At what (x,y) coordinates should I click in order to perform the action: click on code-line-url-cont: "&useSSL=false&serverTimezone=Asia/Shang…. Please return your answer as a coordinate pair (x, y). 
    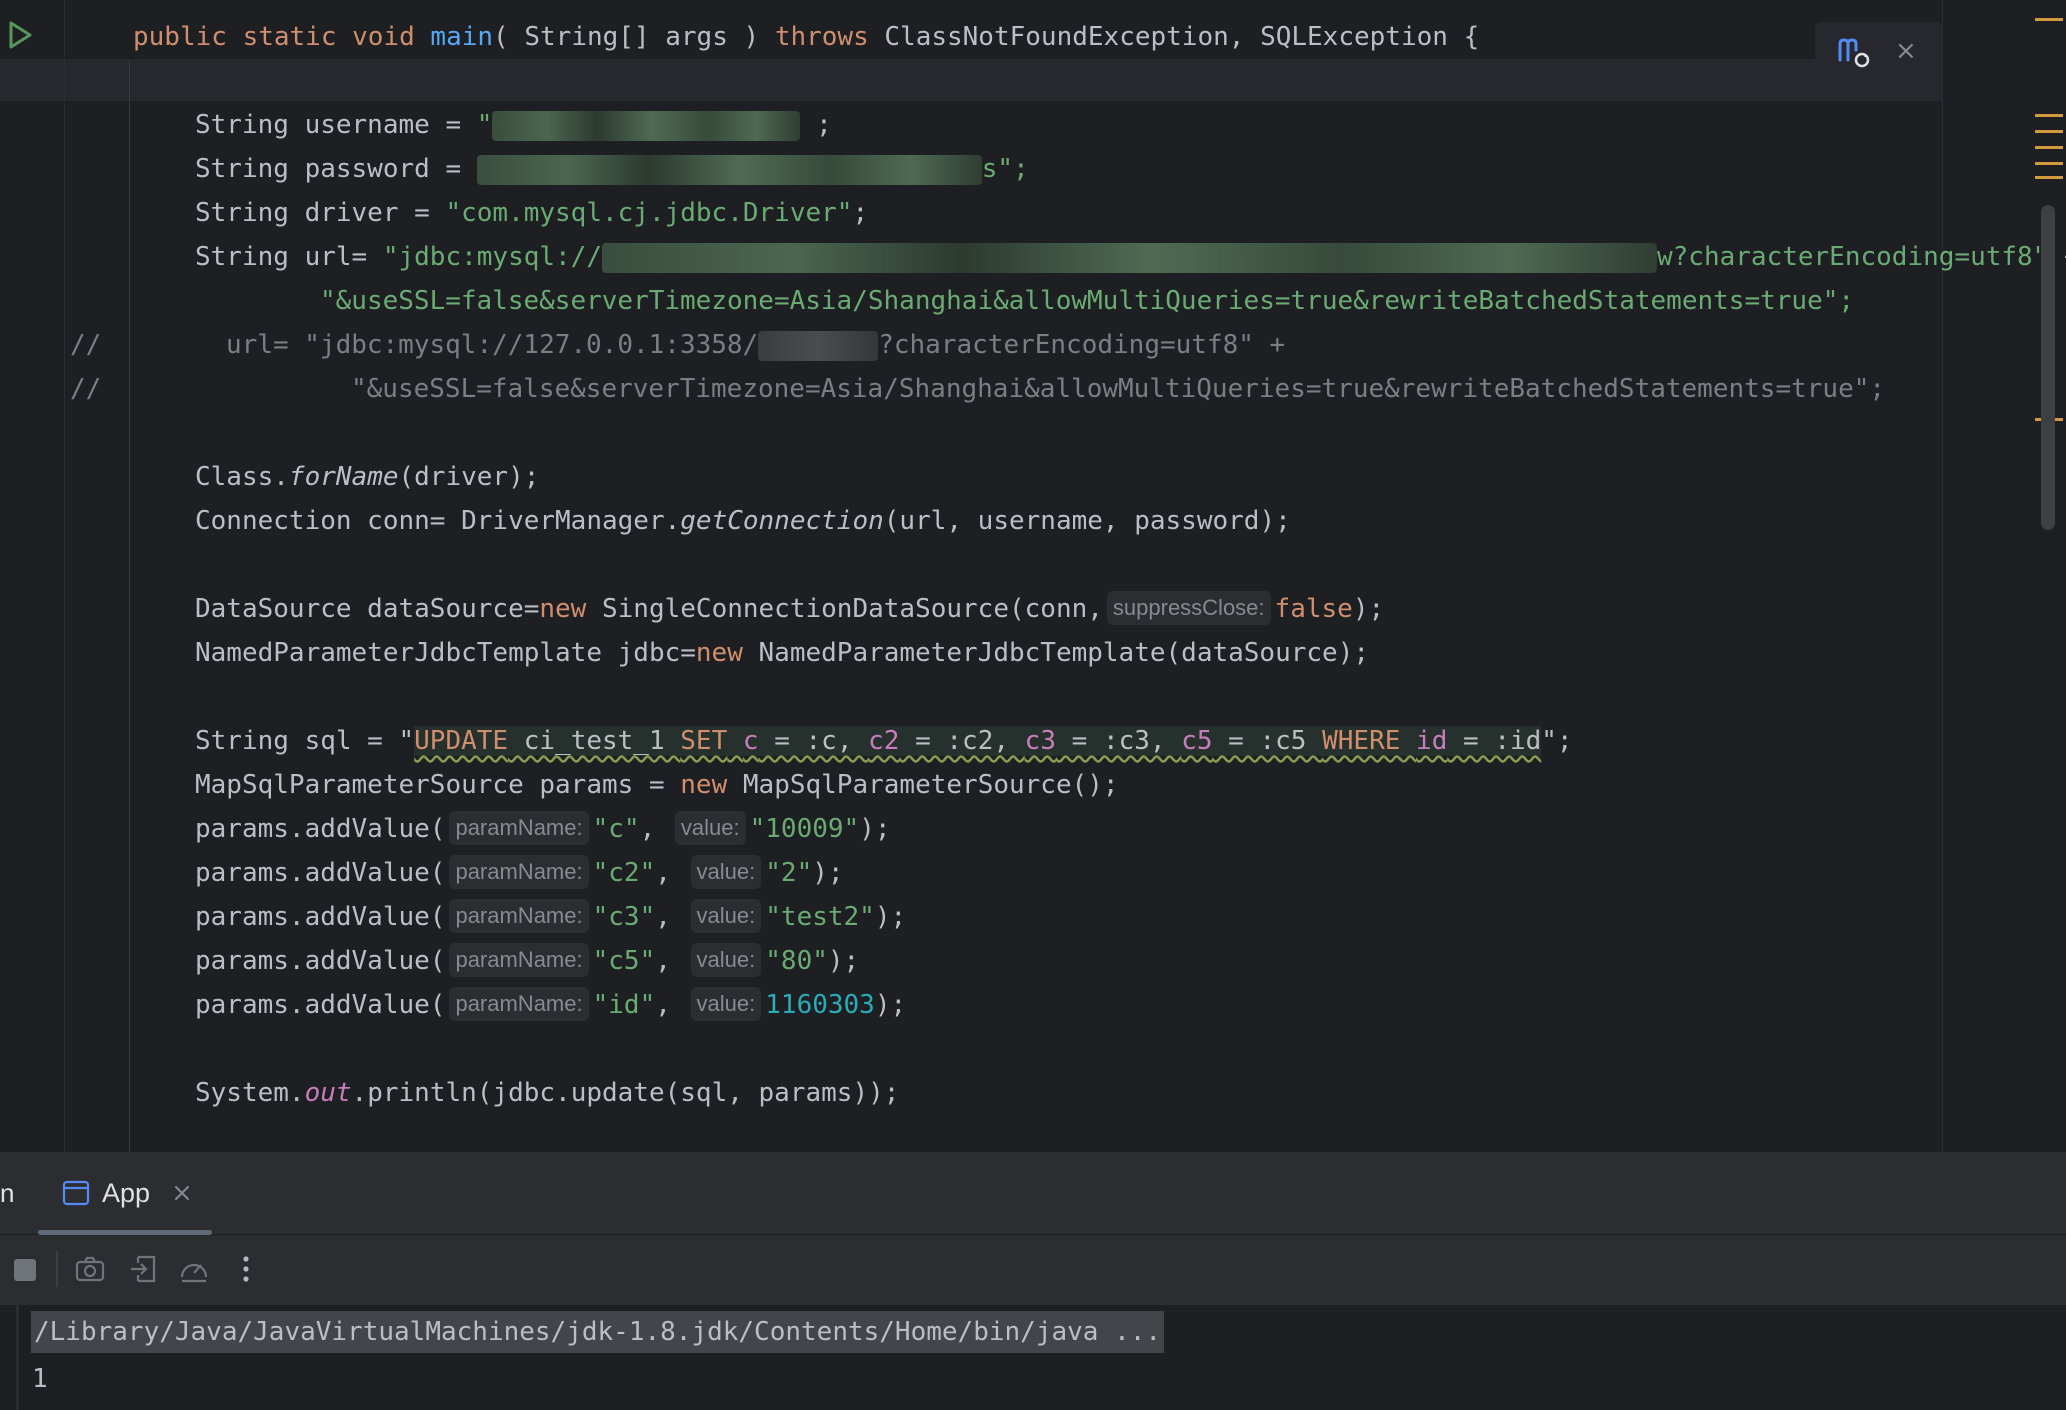
    Looking at the image, I should click on (1087, 301).